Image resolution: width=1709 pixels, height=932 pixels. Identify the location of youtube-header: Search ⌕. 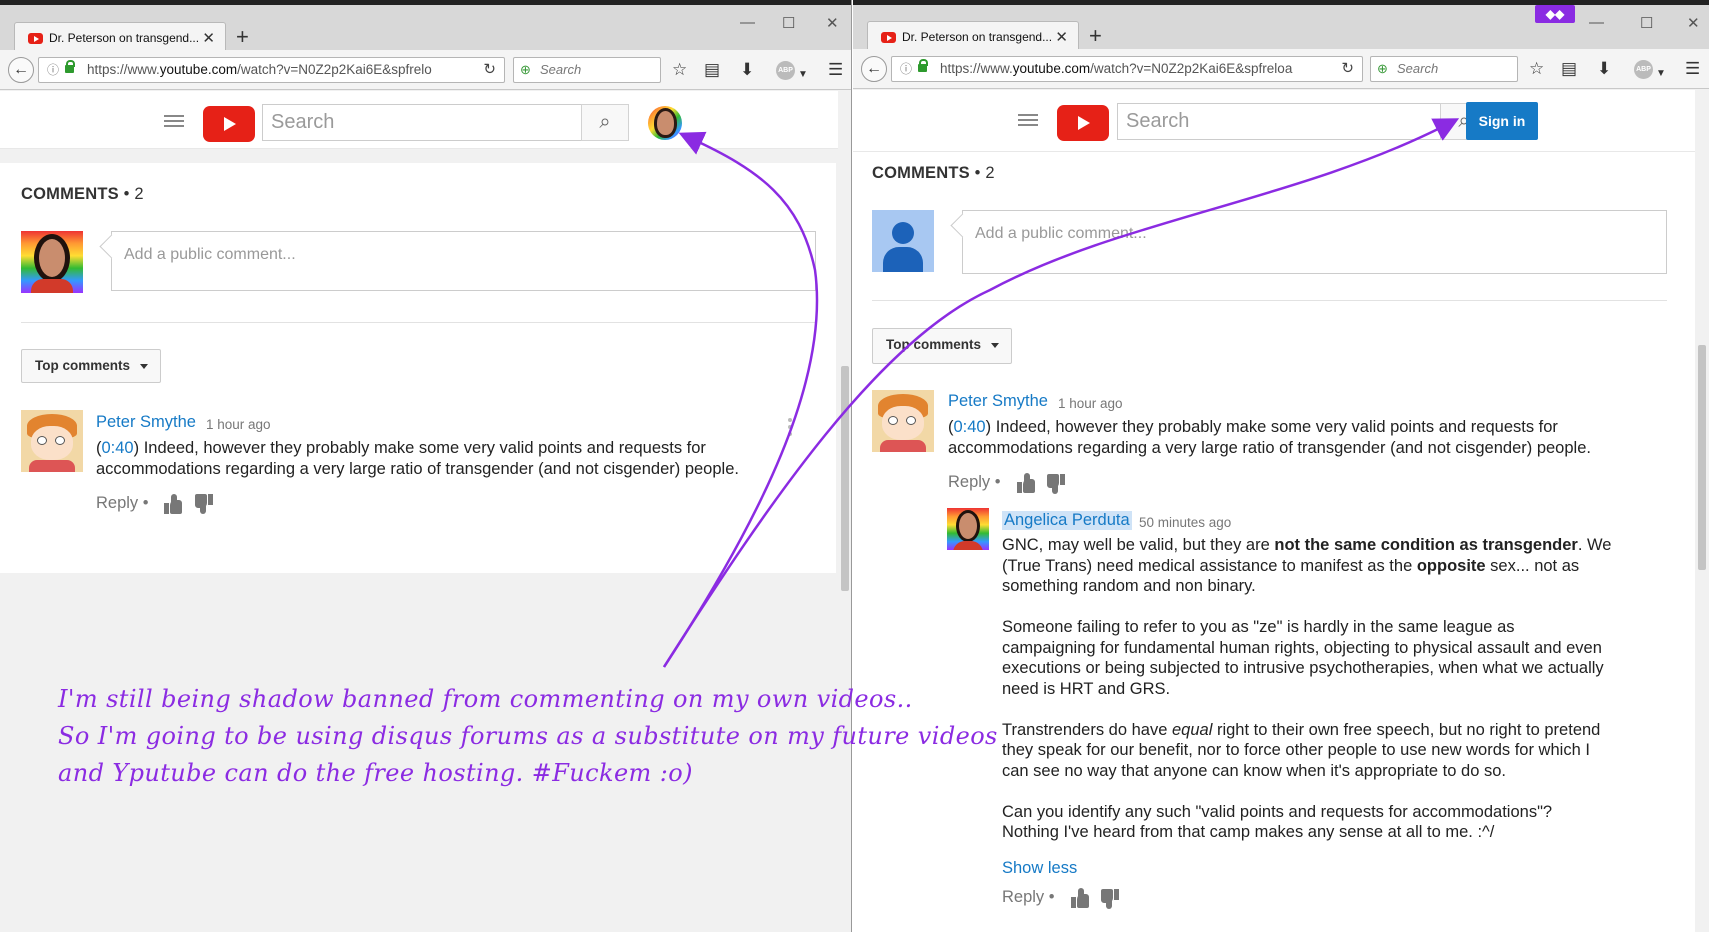
(425, 120).